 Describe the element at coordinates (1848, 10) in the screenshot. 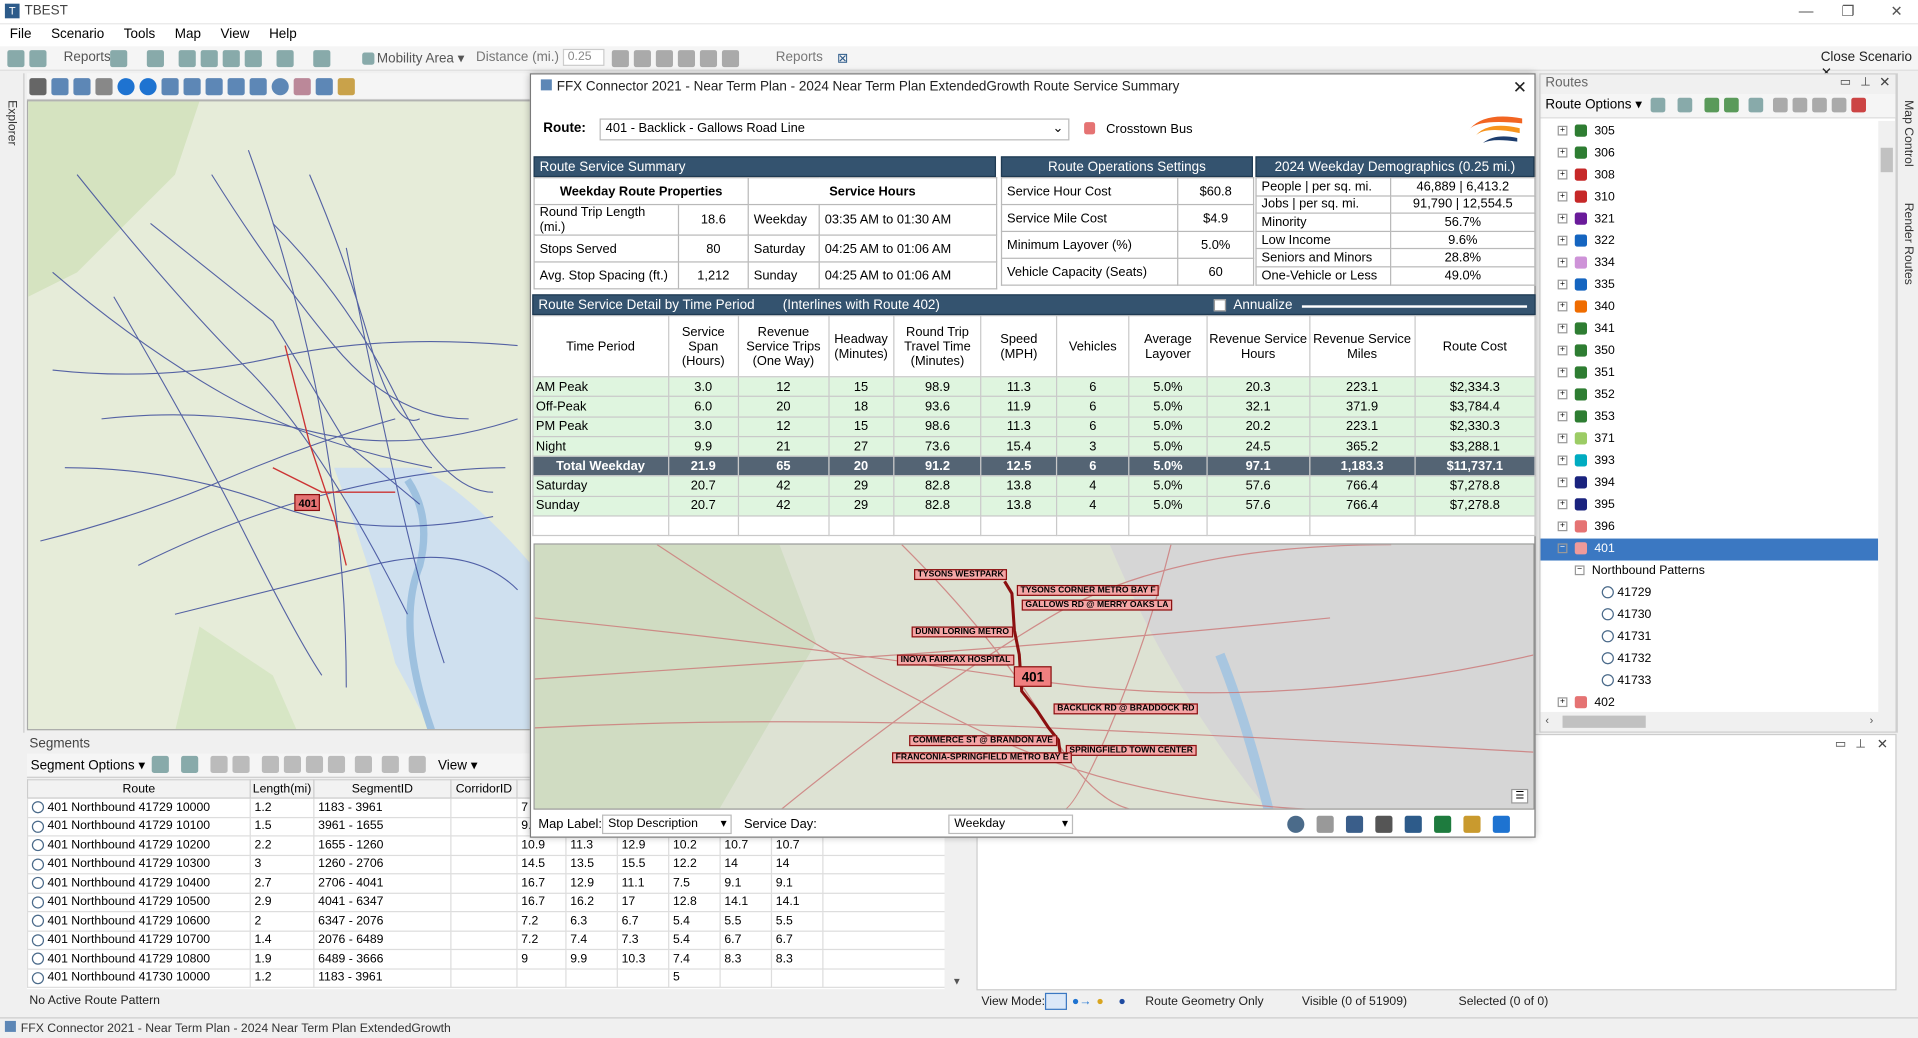

I see `maximize-icon: ❐` at that location.